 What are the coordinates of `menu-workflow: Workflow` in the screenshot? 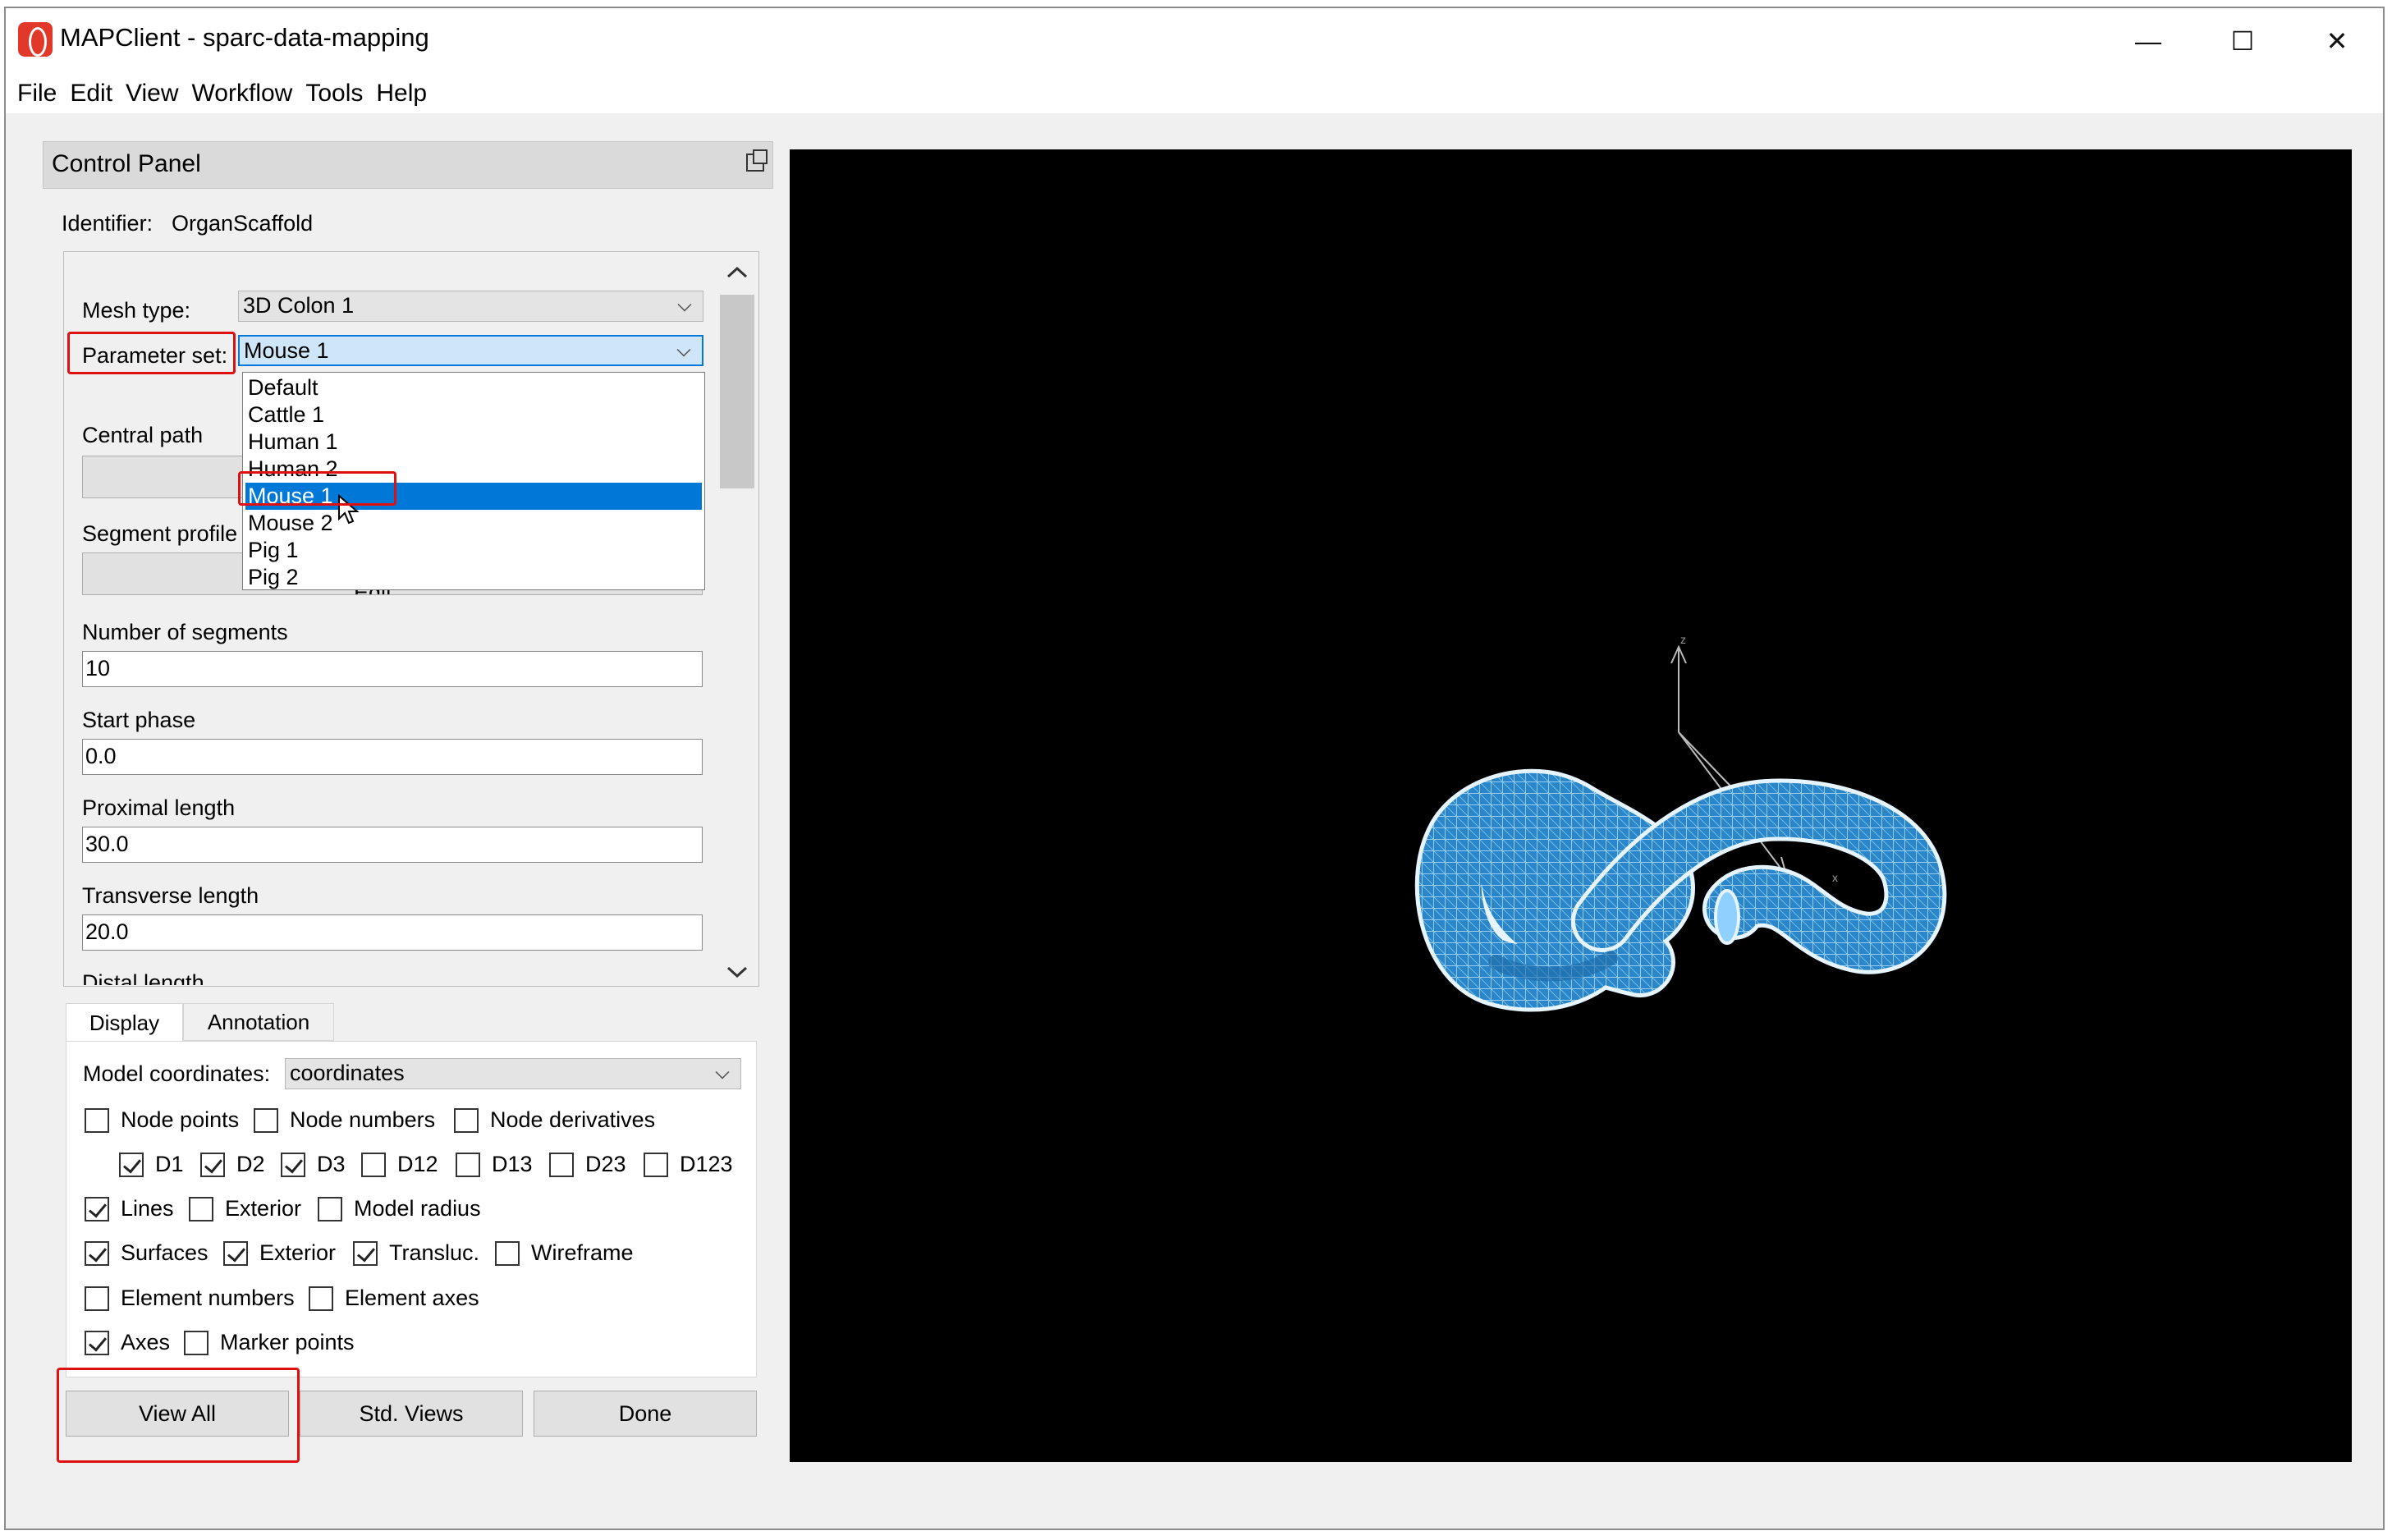 It's located at (242, 94).